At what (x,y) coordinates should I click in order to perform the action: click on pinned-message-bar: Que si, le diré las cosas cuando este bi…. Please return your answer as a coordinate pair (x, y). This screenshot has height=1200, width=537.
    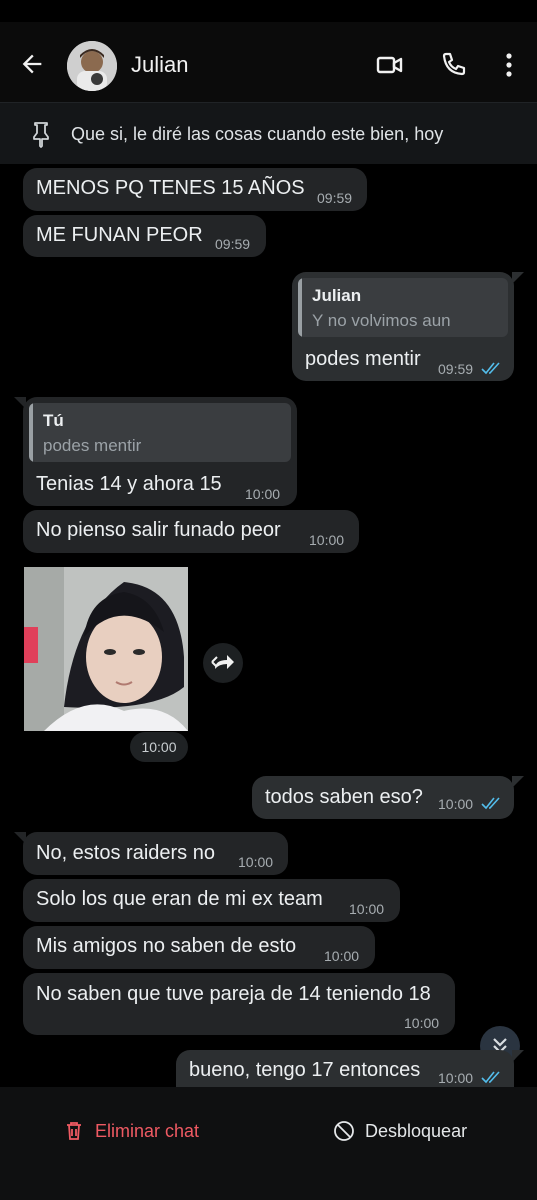
    Looking at the image, I should click on (268, 133).